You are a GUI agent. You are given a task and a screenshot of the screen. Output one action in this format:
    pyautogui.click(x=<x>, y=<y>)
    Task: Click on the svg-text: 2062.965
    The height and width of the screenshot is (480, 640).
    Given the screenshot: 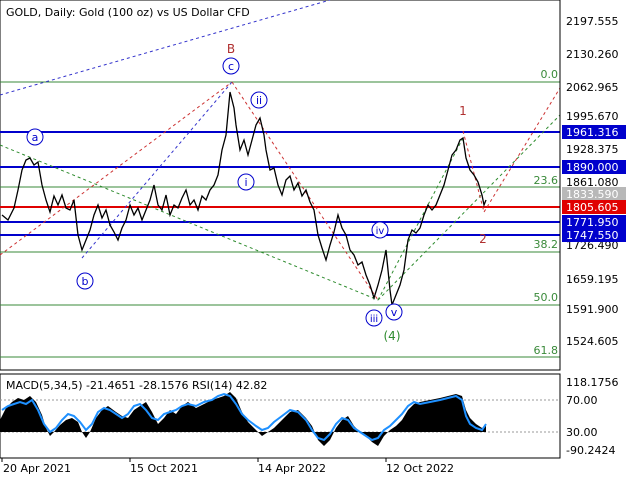 What is the action you would take?
    pyautogui.click(x=592, y=87)
    